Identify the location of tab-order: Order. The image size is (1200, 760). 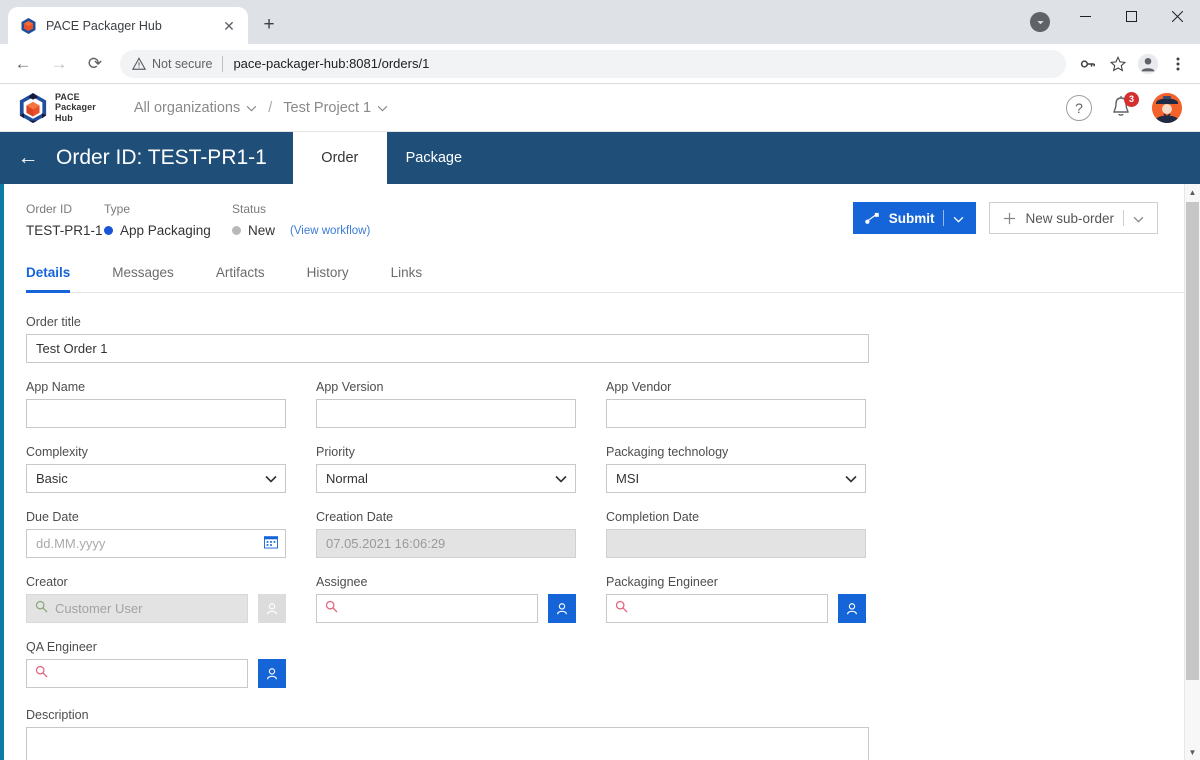
(339, 158).